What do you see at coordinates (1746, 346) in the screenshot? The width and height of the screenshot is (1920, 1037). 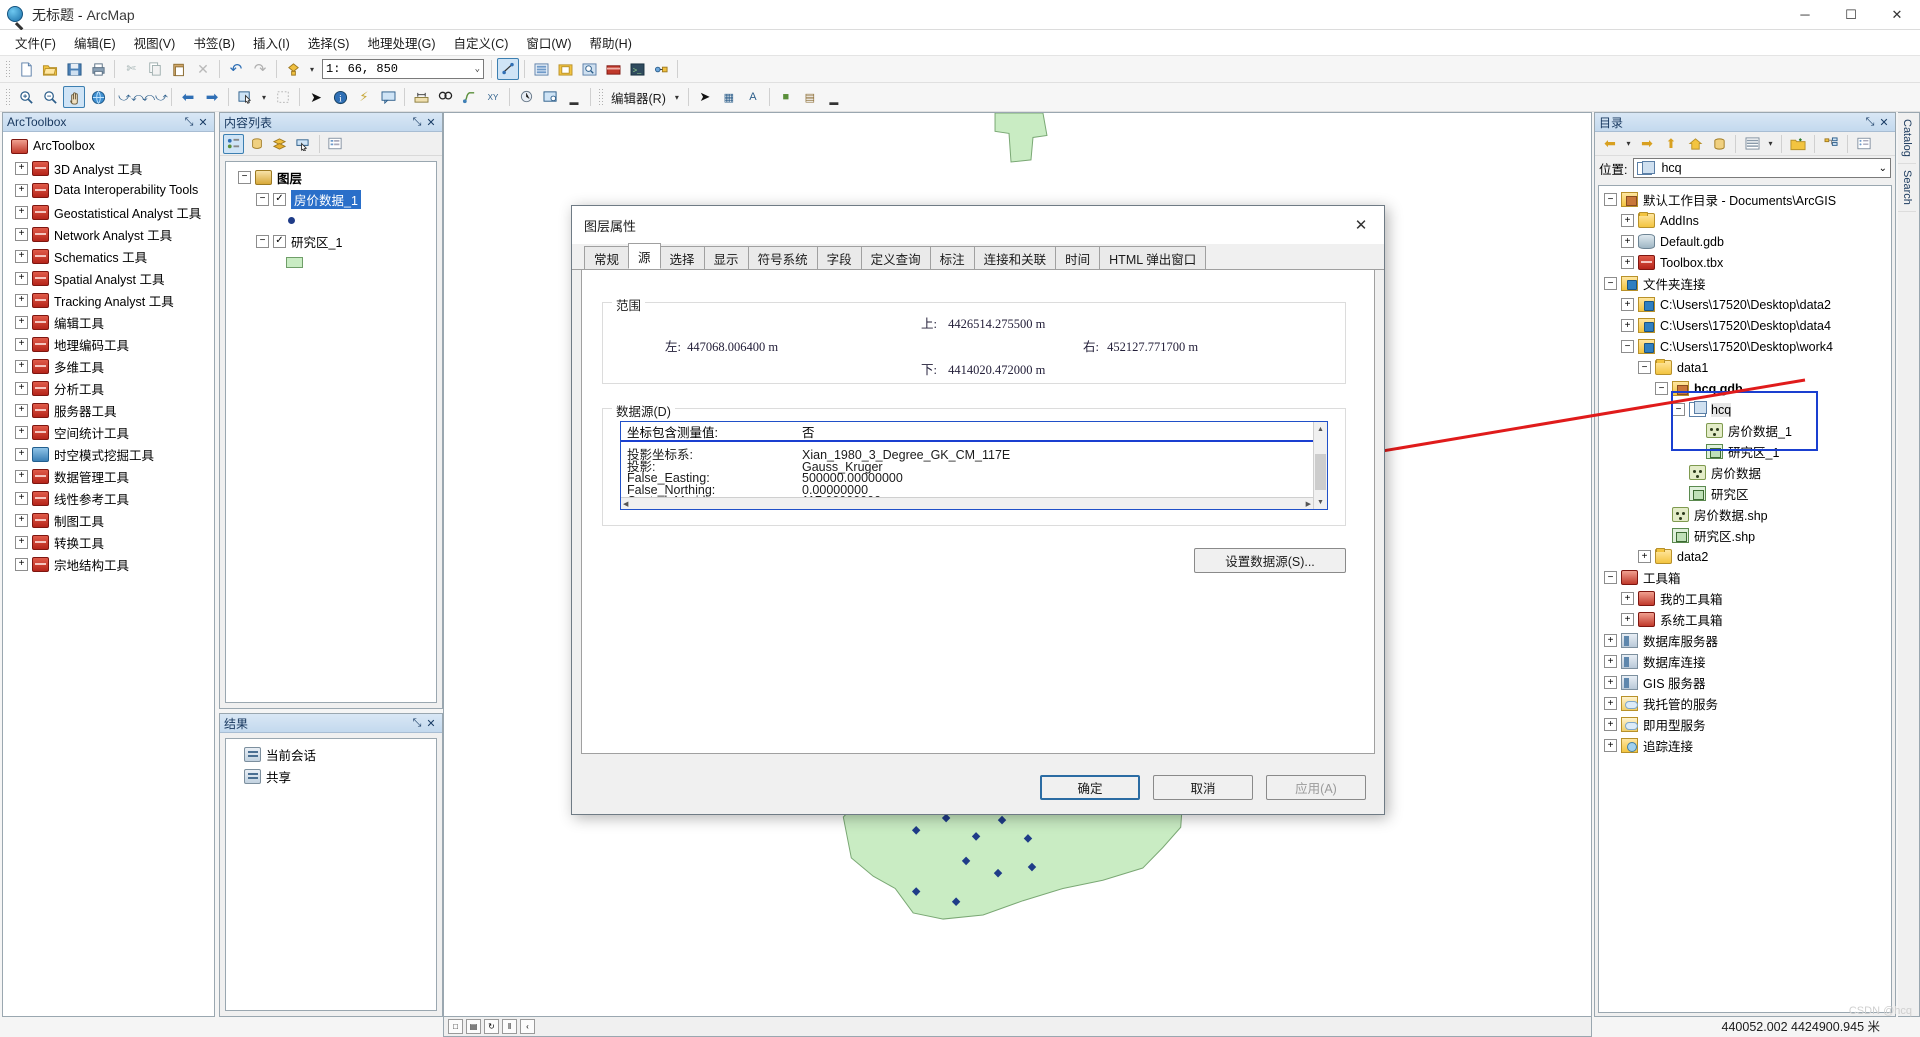 I see `catalog-tree-item: − C:\Users\17520\Desktop\work4` at bounding box center [1746, 346].